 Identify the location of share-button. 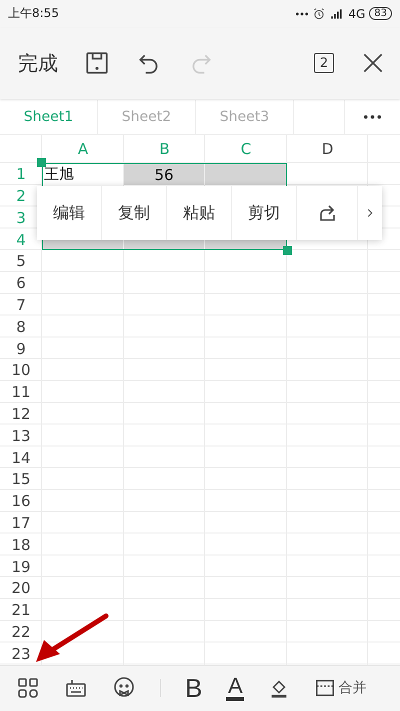
(327, 213).